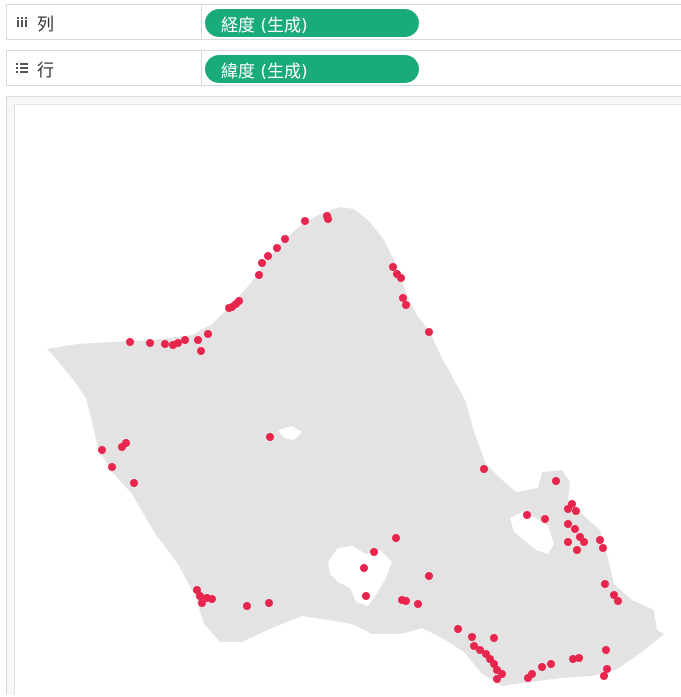  Describe the element at coordinates (45, 24) in the screenshot. I see `columns-label-text: 列` at that location.